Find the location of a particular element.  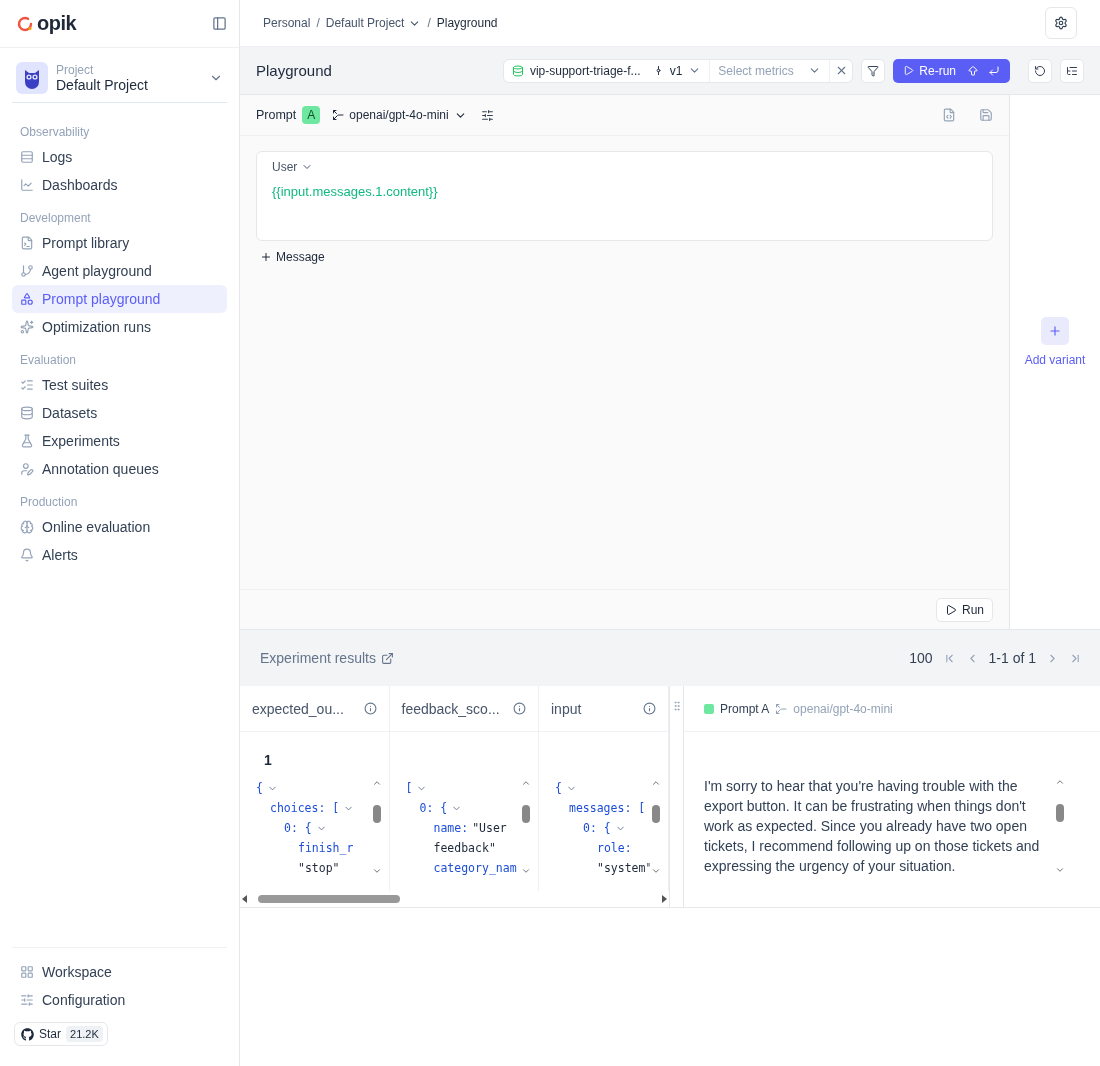

chart-icon is located at coordinates (27, 185).